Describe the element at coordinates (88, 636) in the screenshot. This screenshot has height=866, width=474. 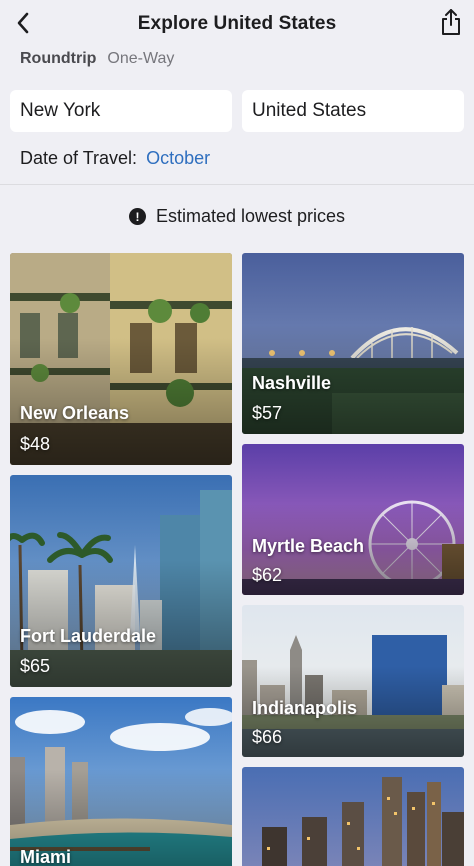
I see `destination-city: Fort Lauderdale` at that location.